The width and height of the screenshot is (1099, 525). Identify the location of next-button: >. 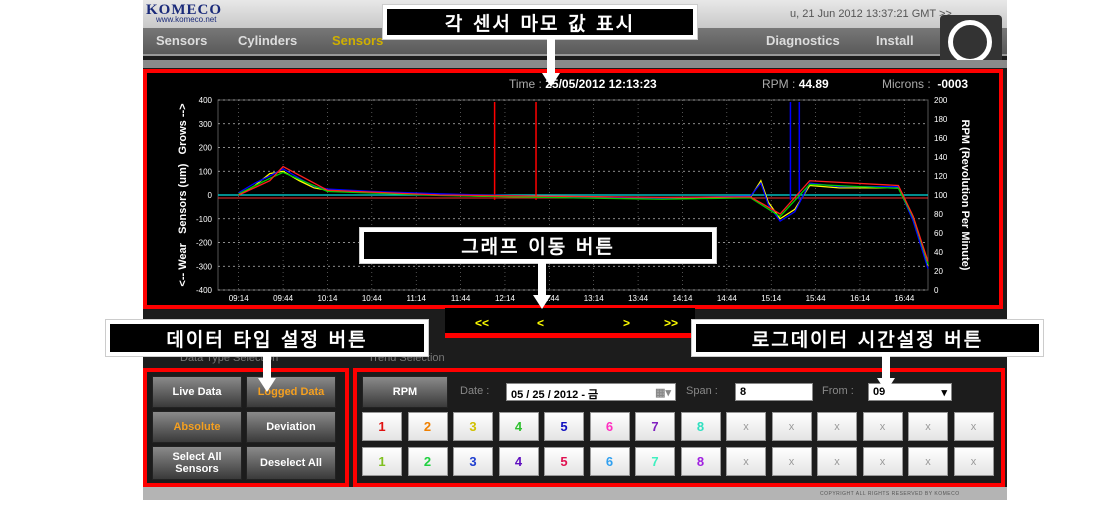
(626, 323).